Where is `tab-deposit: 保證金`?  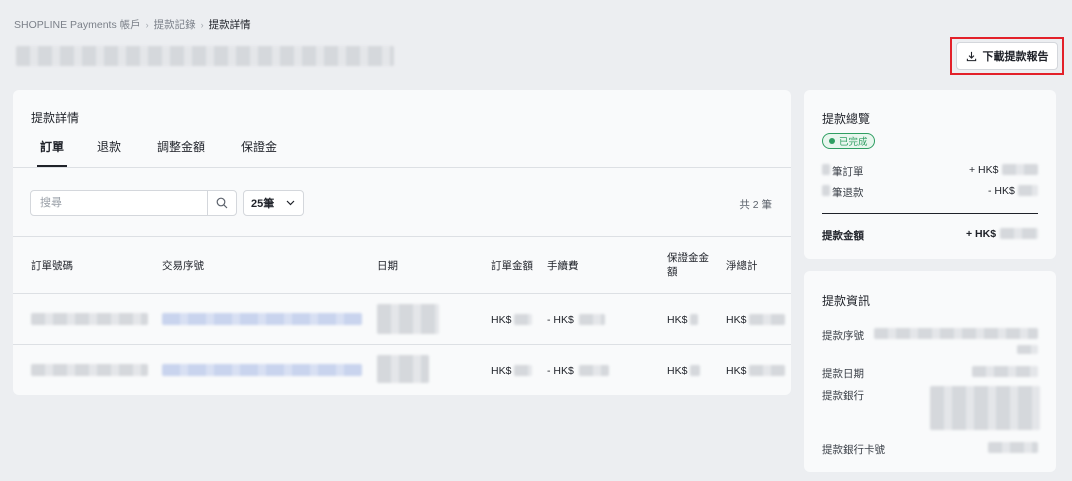
tab-deposit: 保證金 is located at coordinates (259, 152).